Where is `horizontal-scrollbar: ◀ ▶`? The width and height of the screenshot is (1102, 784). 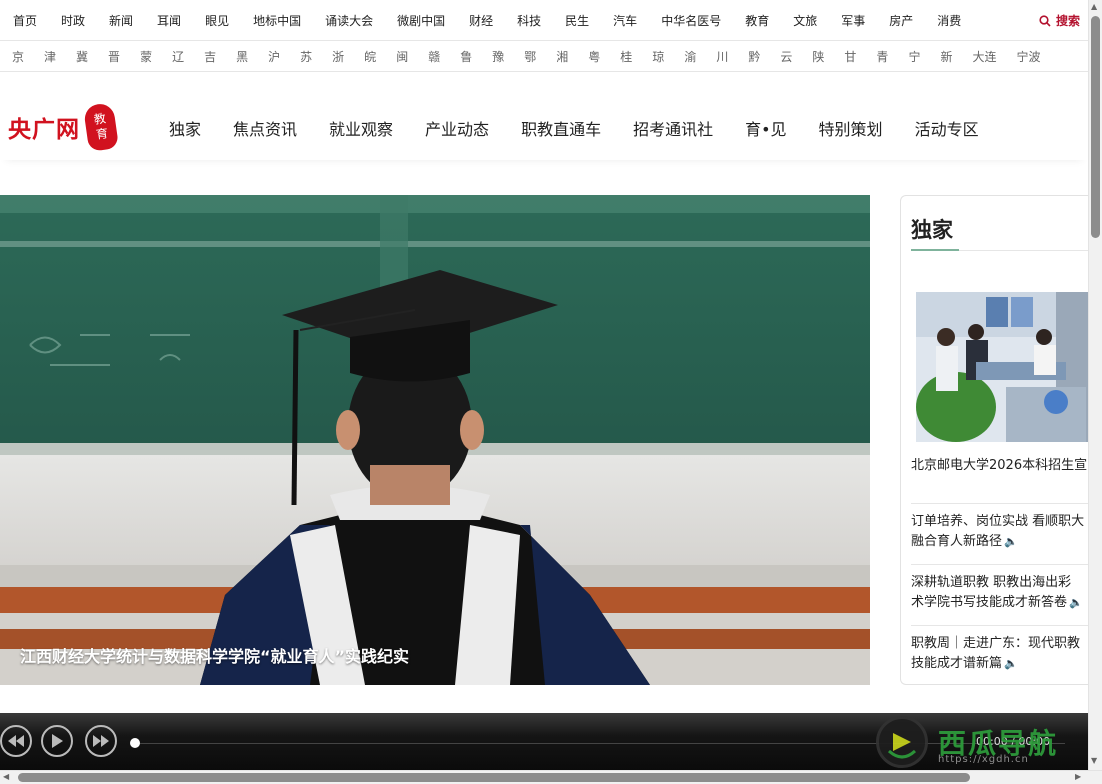 horizontal-scrollbar: ◀ ▶ is located at coordinates (551, 777).